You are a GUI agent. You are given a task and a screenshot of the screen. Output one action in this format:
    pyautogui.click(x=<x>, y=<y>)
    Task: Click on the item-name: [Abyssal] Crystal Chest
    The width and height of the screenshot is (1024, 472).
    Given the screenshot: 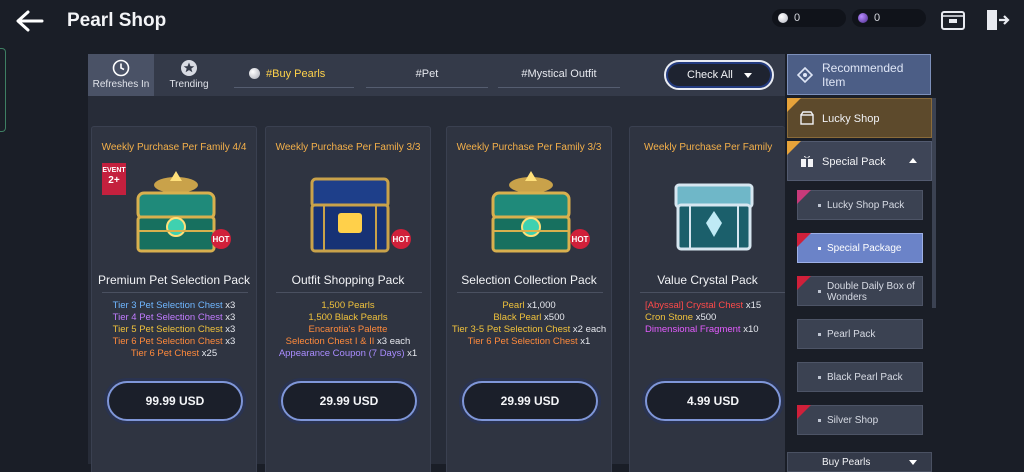 What is the action you would take?
    pyautogui.click(x=694, y=305)
    